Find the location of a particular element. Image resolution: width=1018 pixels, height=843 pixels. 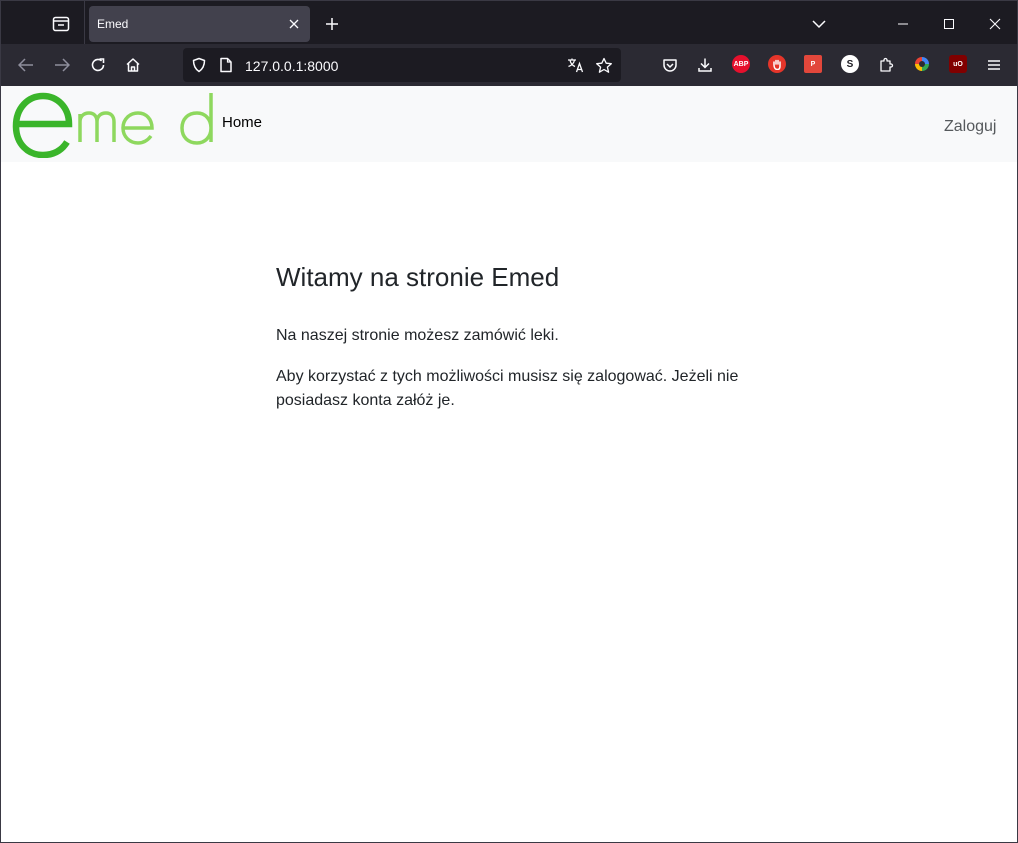

list-all-tabs-button is located at coordinates (819, 24).